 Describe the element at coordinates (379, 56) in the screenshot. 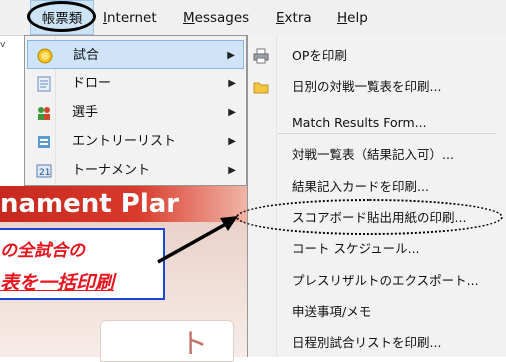

I see `submenu-item-print-op: OPを印刷` at that location.